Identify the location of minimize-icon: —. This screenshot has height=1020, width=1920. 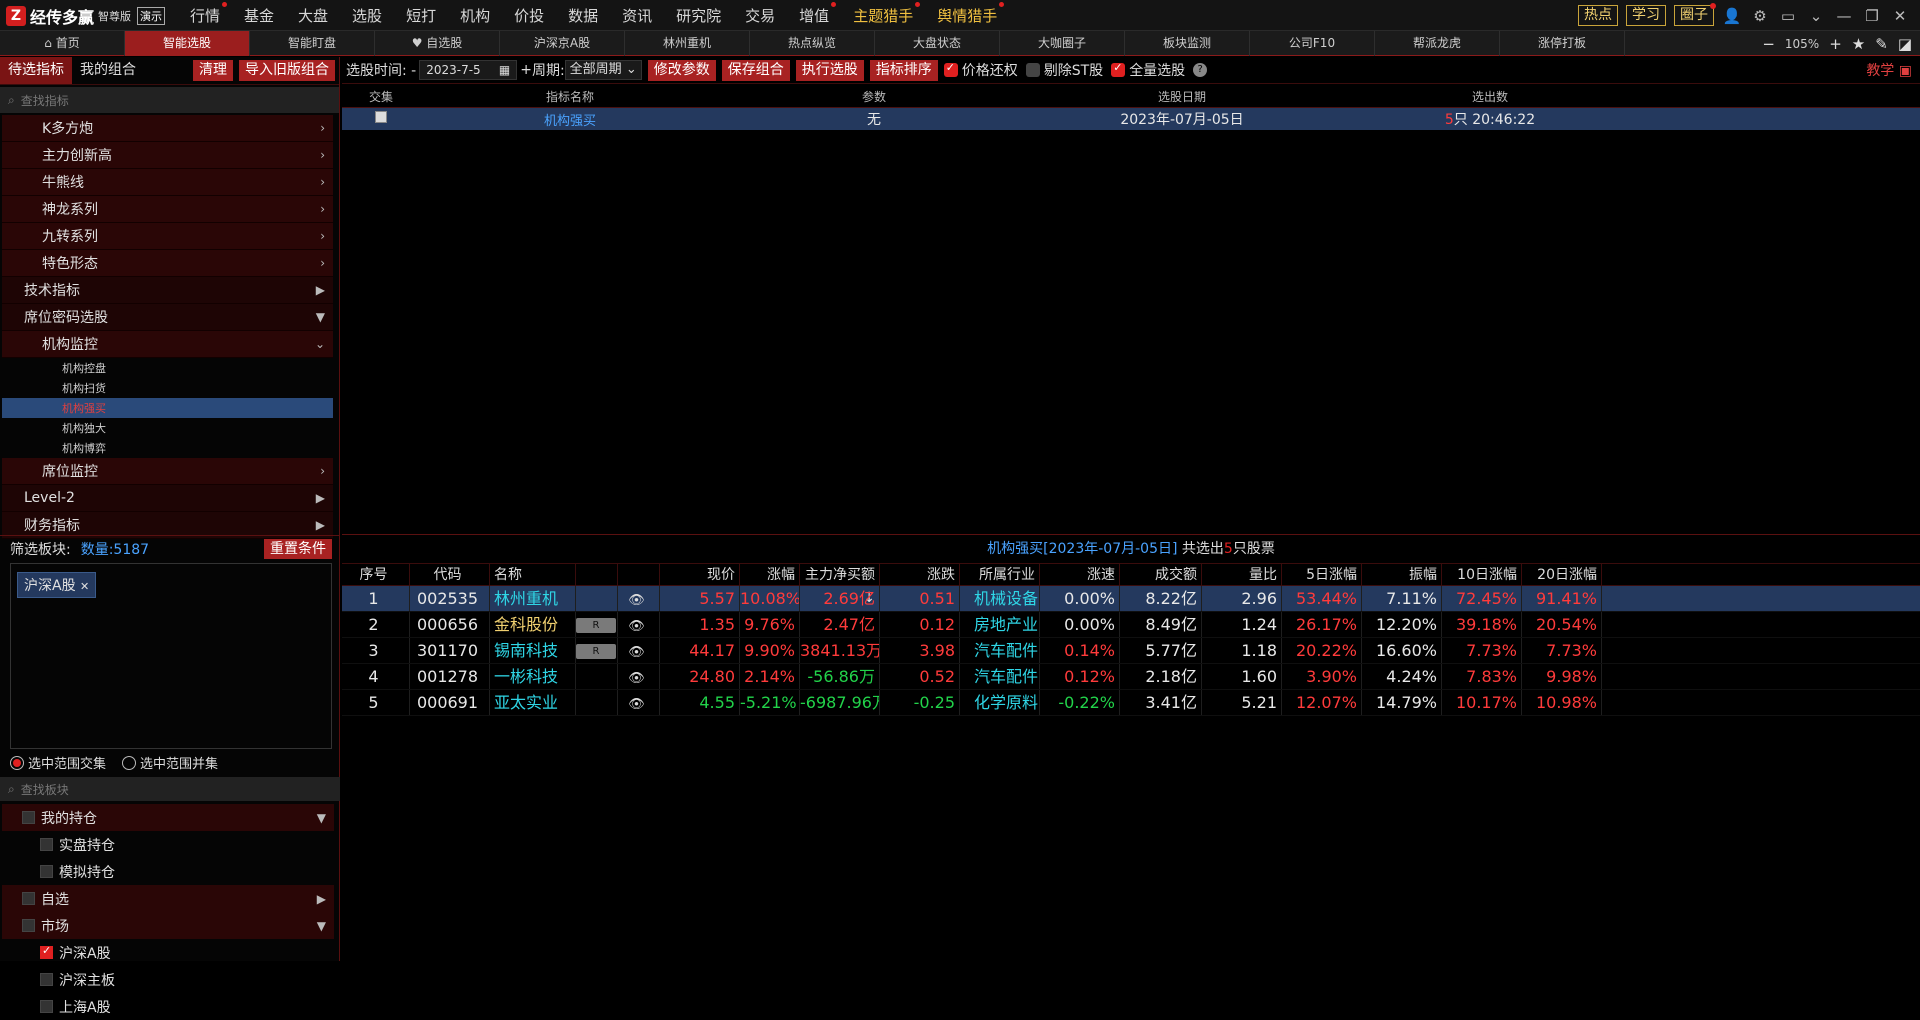
(1844, 16).